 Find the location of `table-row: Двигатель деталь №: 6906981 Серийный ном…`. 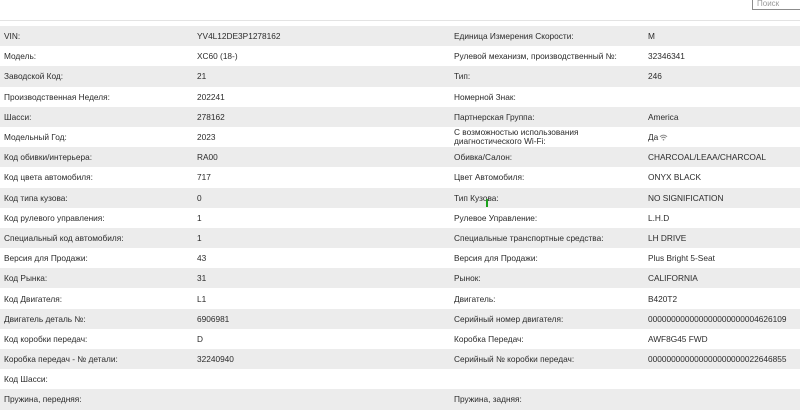

table-row: Двигатель деталь №: 6906981 Серийный ном… is located at coordinates (400, 318).